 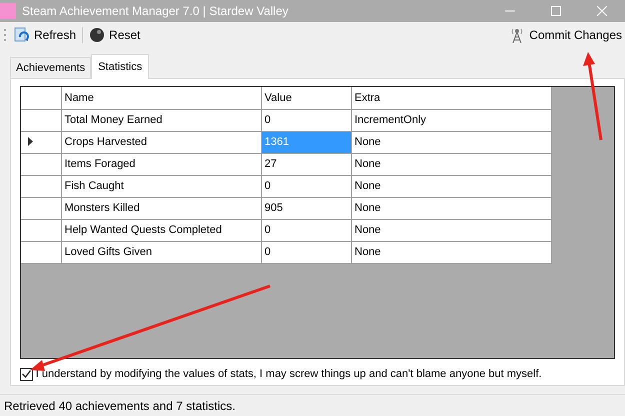 I want to click on ball-icon, so click(x=97, y=35).